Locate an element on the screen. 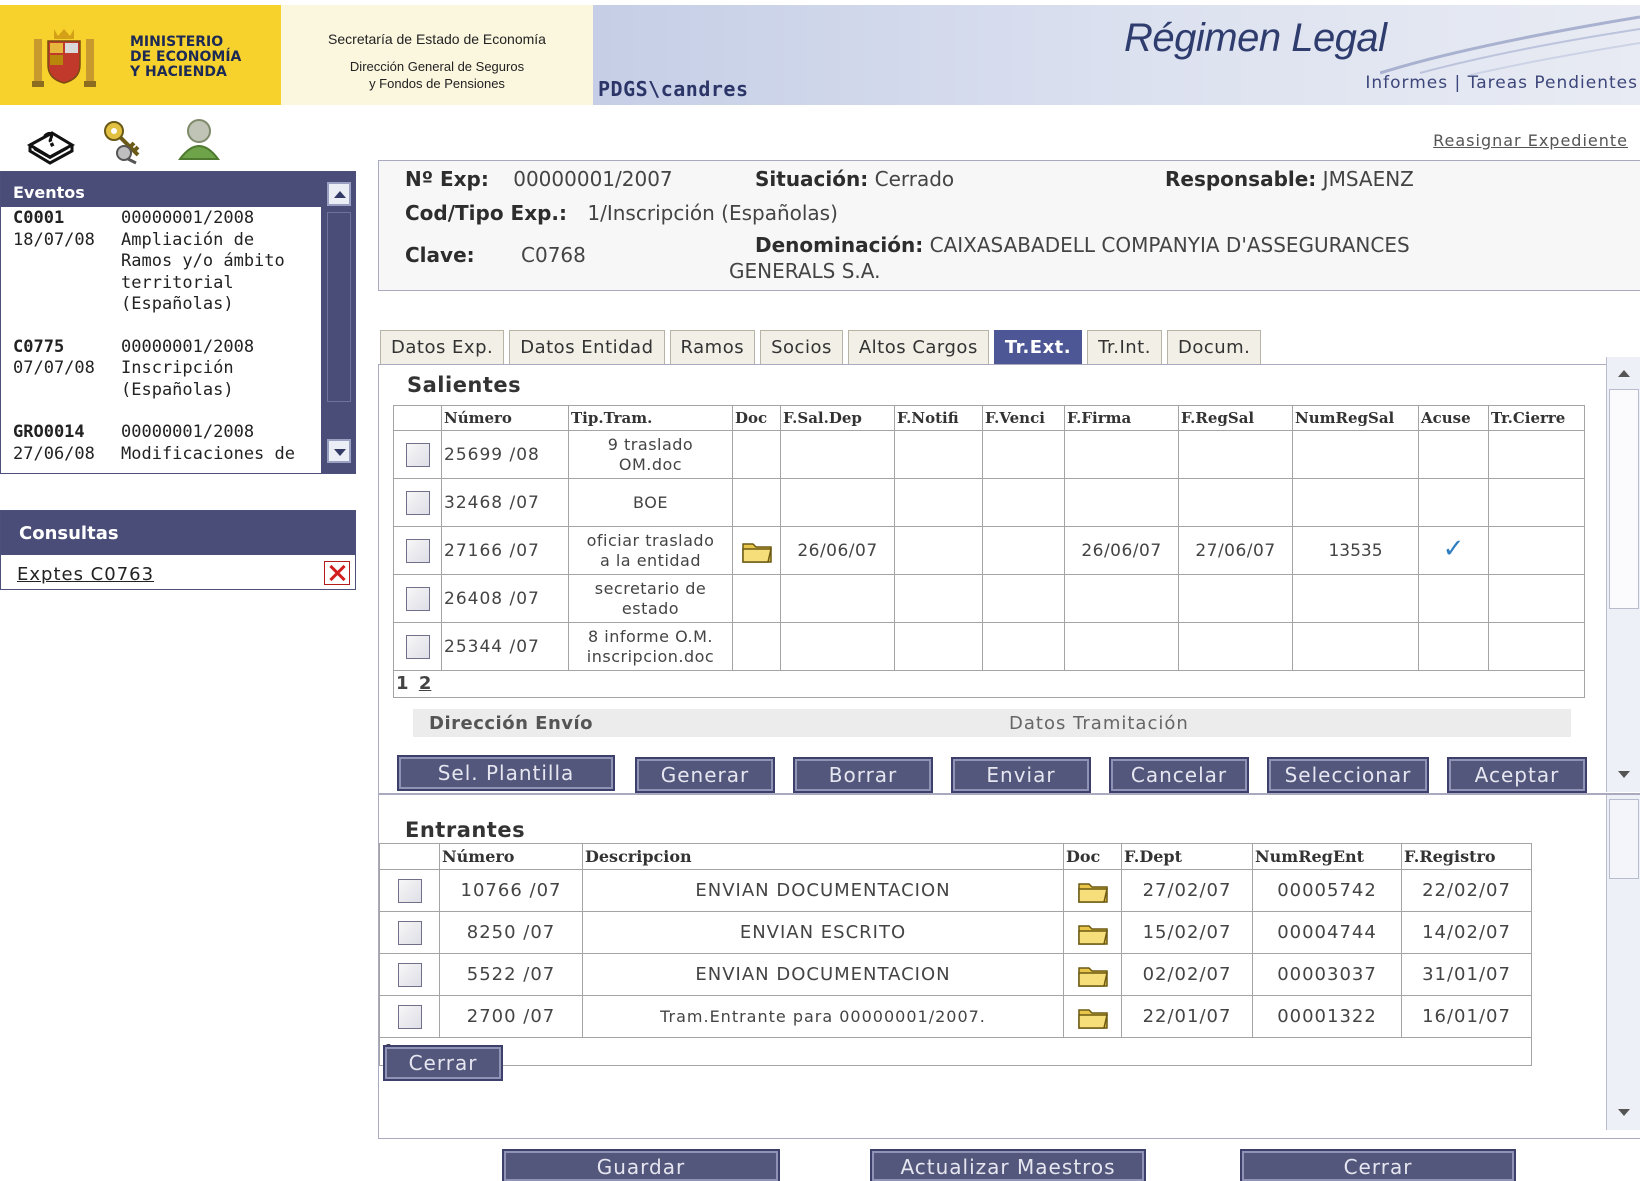 This screenshot has height=1181, width=1640. exp-number-value: 00000001/2007 is located at coordinates (593, 179).